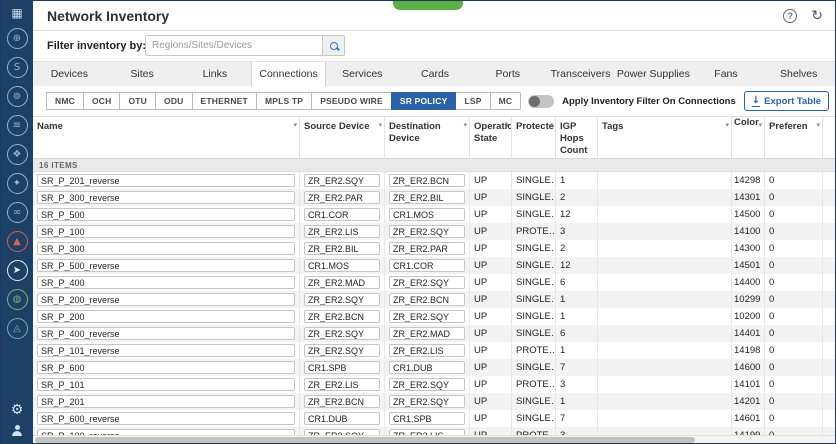 The width and height of the screenshot is (836, 444). I want to click on inventory-tab: Transceivers, so click(580, 74).